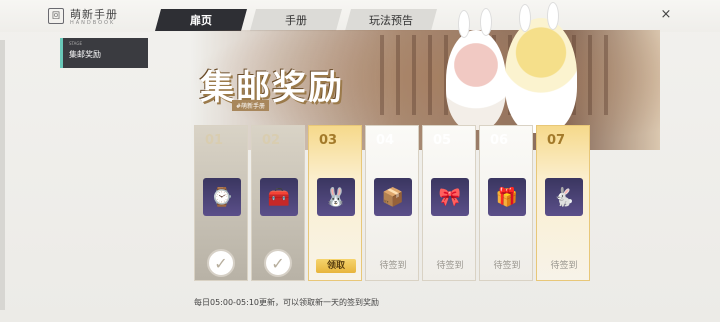 Image resolution: width=720 pixels, height=322 pixels. Describe the element at coordinates (286, 302) in the screenshot. I see `refresh-note: 每日05:00-05:10更新，可以领取新一天的签到奖励` at that location.